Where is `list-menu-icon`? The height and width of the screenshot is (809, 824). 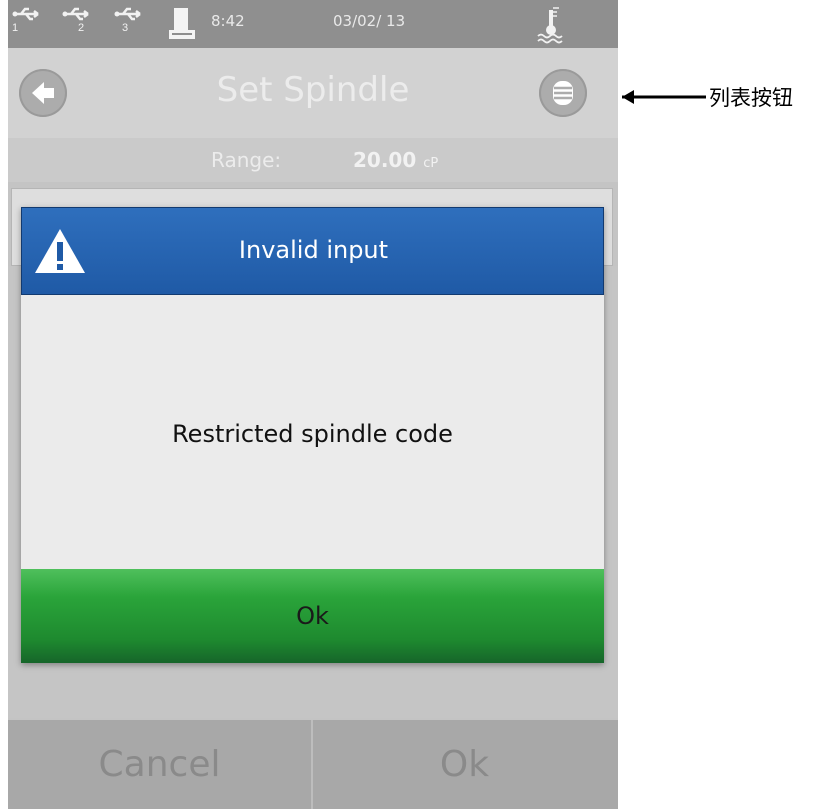
list-menu-icon is located at coordinates (563, 93).